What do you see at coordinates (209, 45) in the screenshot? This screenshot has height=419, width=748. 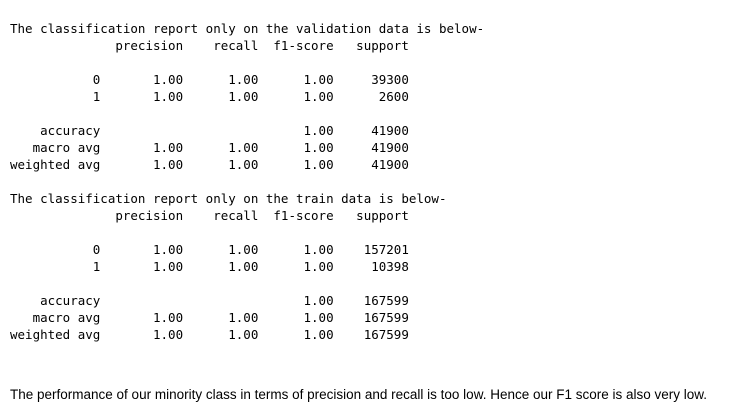 I see `validation-report-header: precision recall f1-score support` at bounding box center [209, 45].